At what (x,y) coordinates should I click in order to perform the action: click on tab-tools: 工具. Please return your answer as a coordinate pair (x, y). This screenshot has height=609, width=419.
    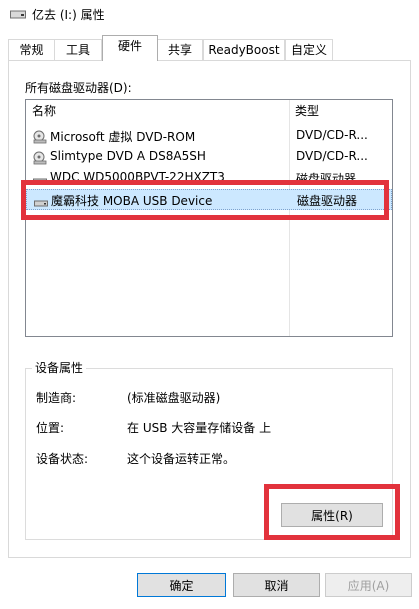
    Looking at the image, I should click on (78, 49).